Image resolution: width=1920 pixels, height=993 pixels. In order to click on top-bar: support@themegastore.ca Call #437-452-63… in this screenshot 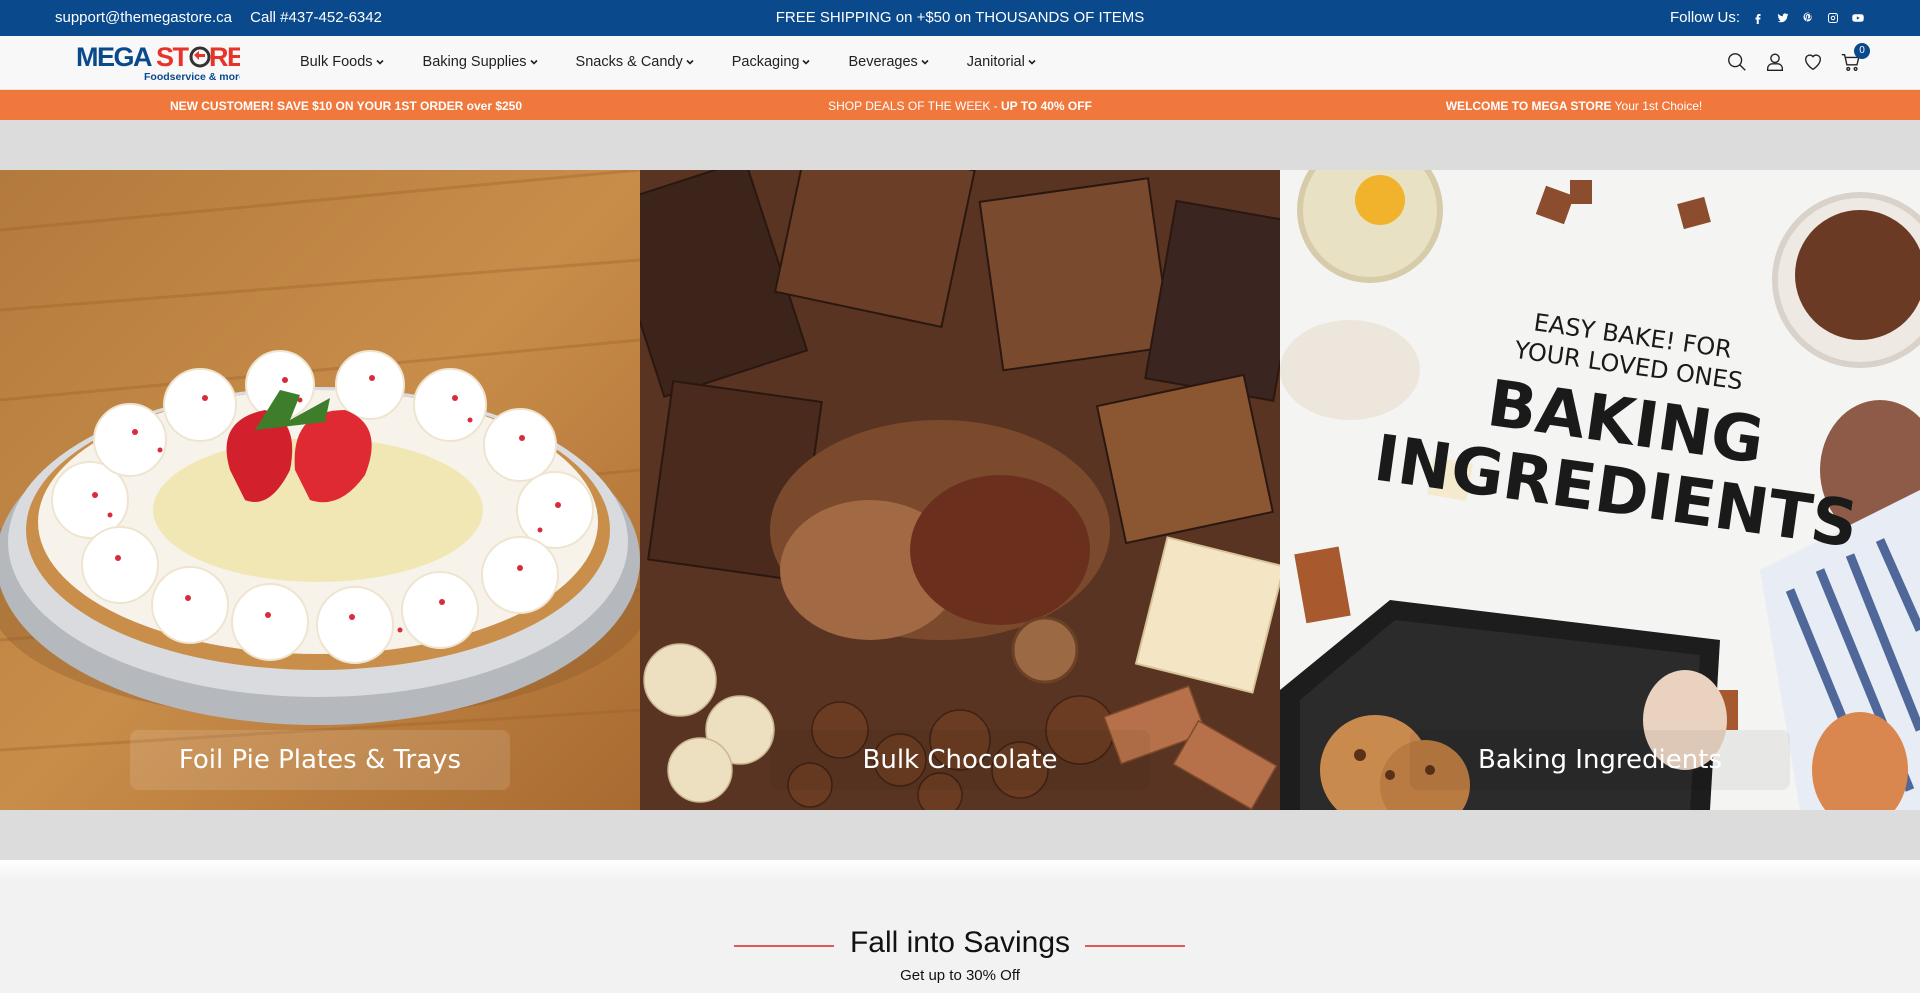, I will do `click(960, 18)`.